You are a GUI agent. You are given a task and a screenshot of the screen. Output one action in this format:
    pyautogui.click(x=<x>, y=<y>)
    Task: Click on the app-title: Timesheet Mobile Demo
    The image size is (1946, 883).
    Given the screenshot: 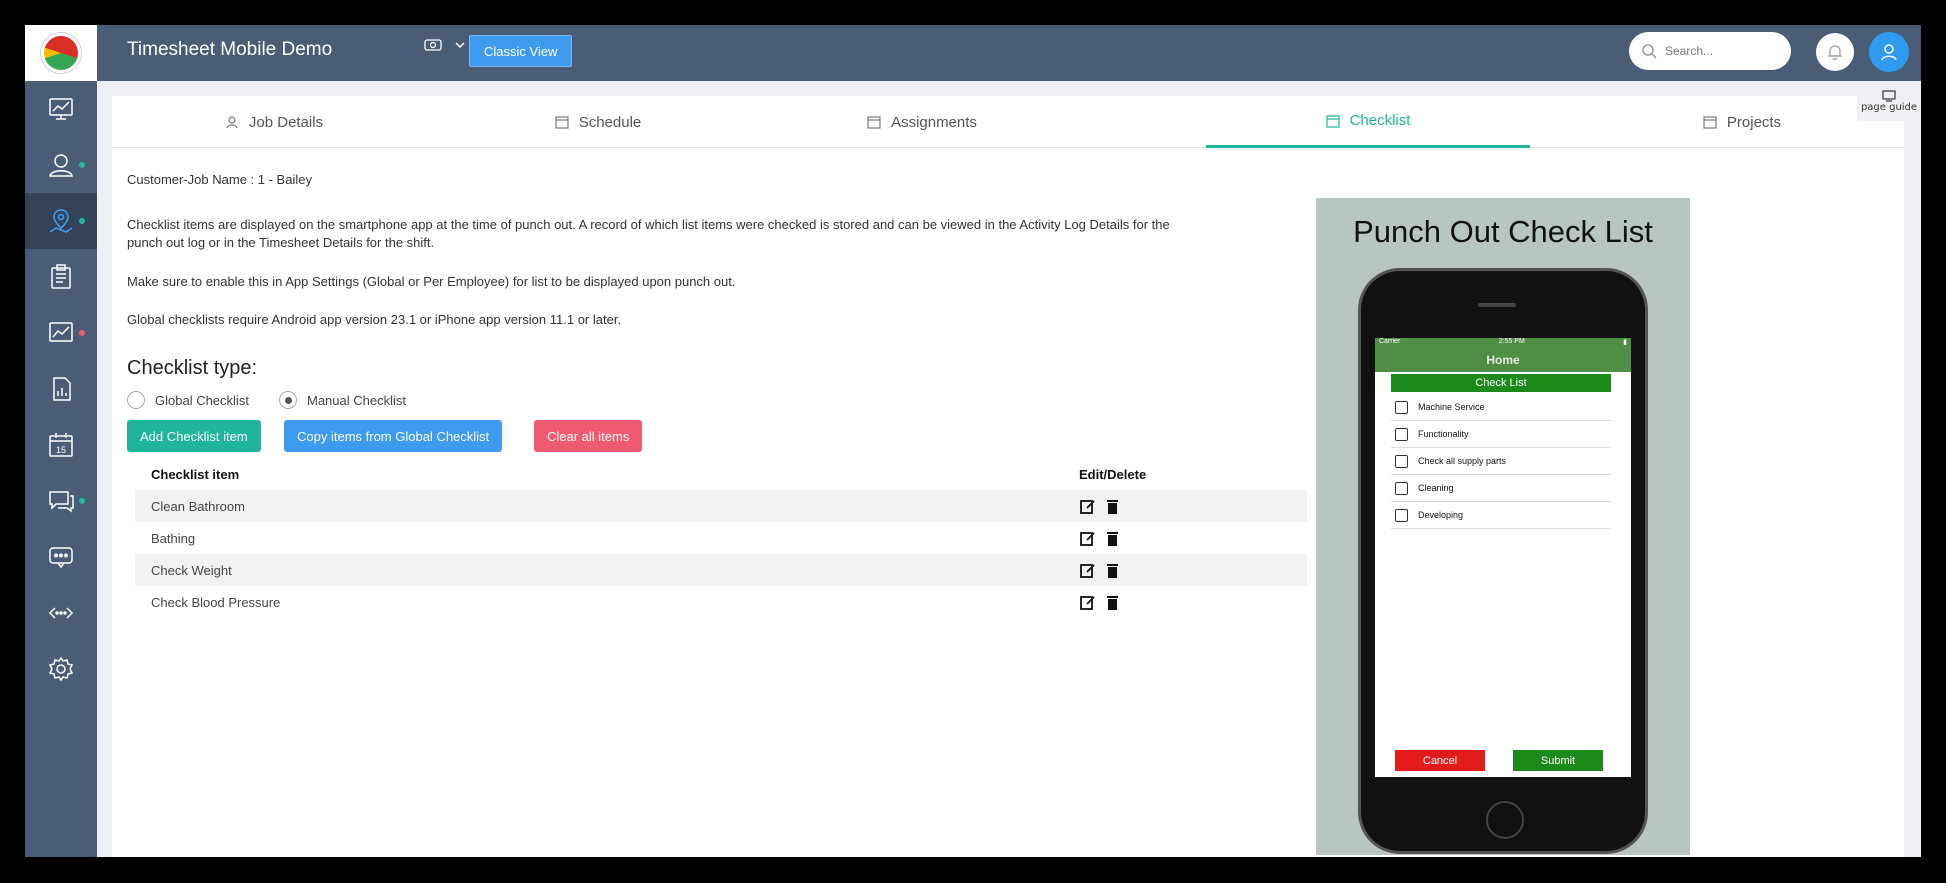 What is the action you would take?
    pyautogui.click(x=230, y=49)
    